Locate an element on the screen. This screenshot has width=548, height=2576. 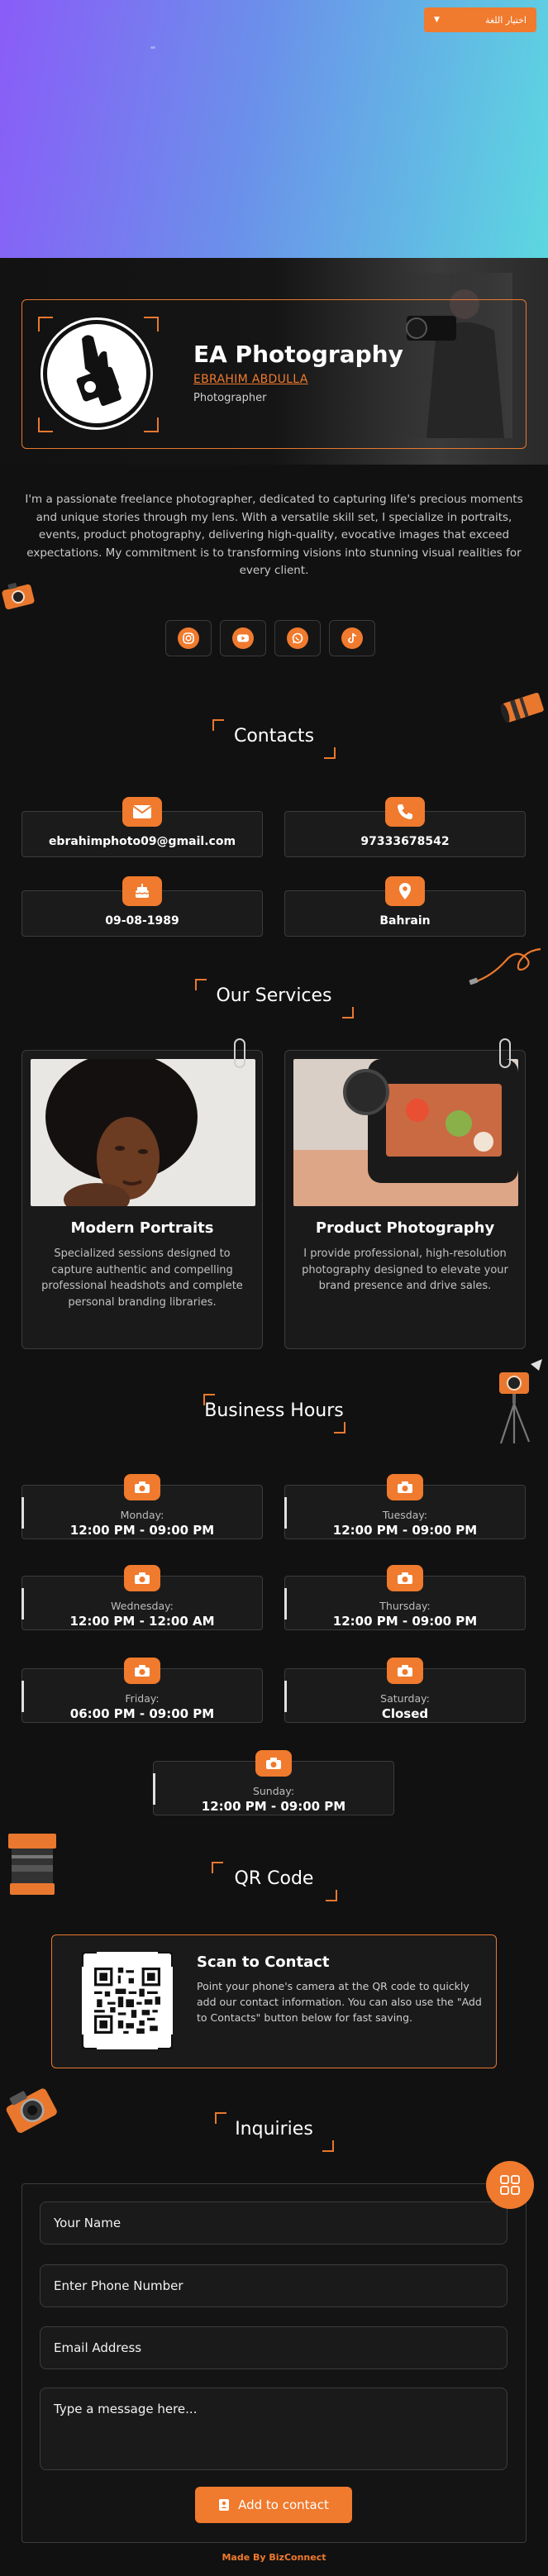
decorative-lens-icon is located at coordinates (522, 707).